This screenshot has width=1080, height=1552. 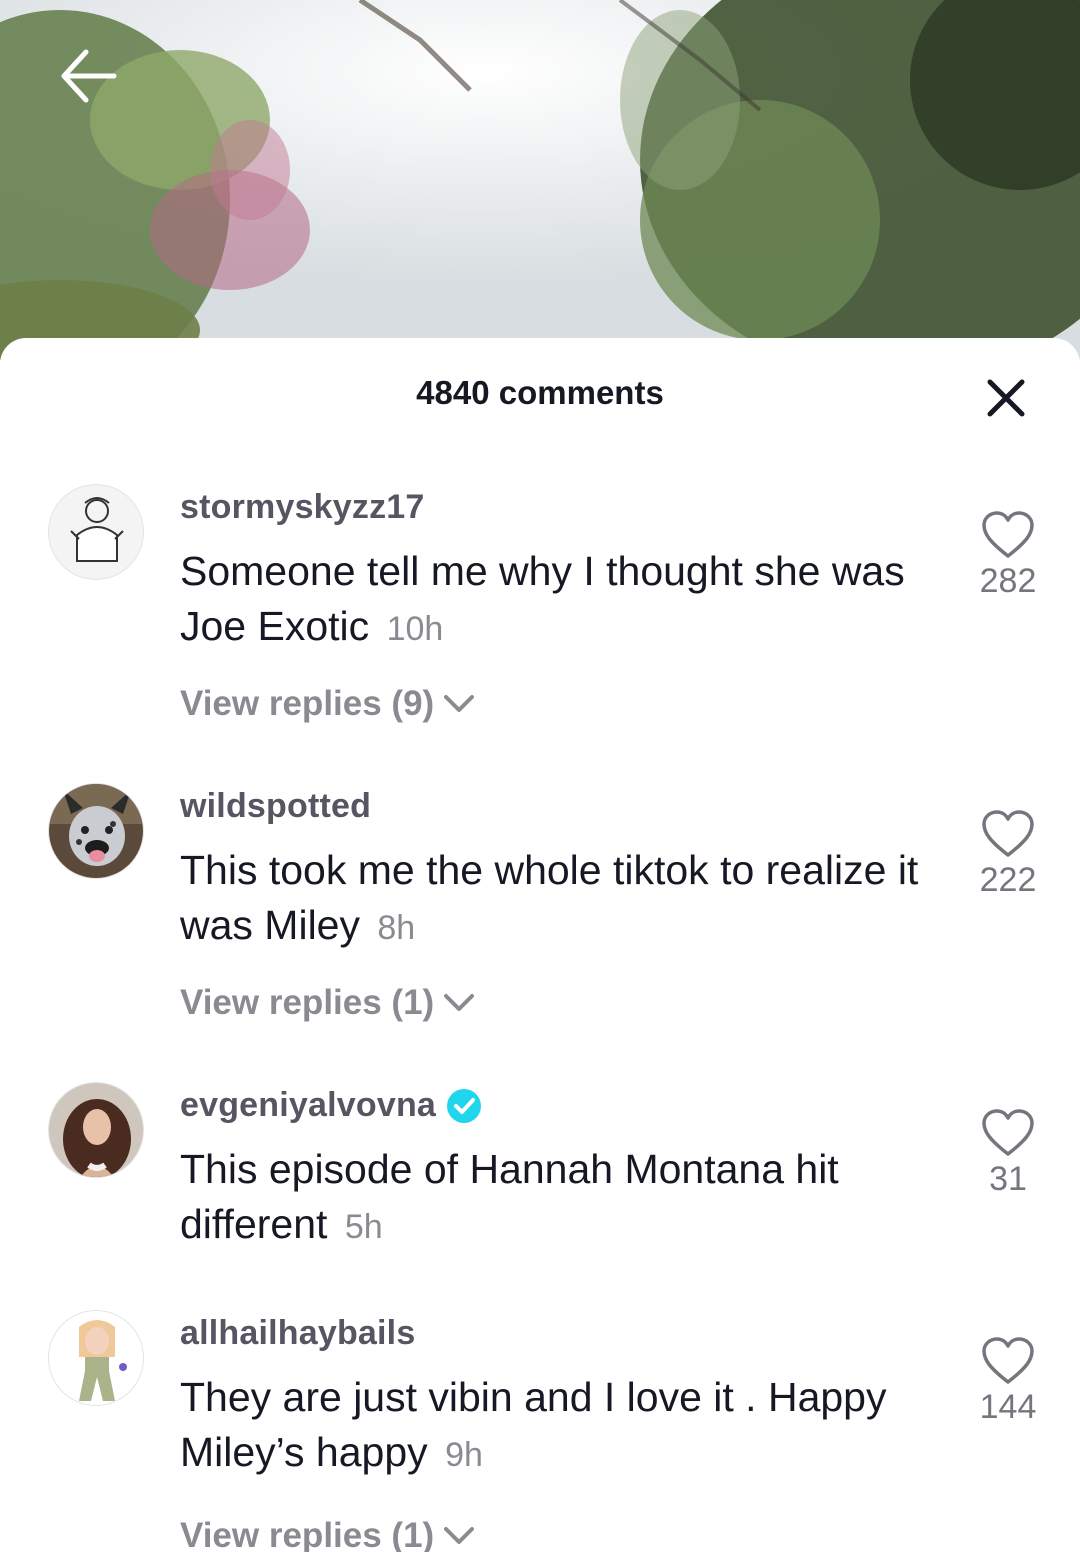 What do you see at coordinates (1008, 880) in the screenshot?
I see `like-count: 222` at bounding box center [1008, 880].